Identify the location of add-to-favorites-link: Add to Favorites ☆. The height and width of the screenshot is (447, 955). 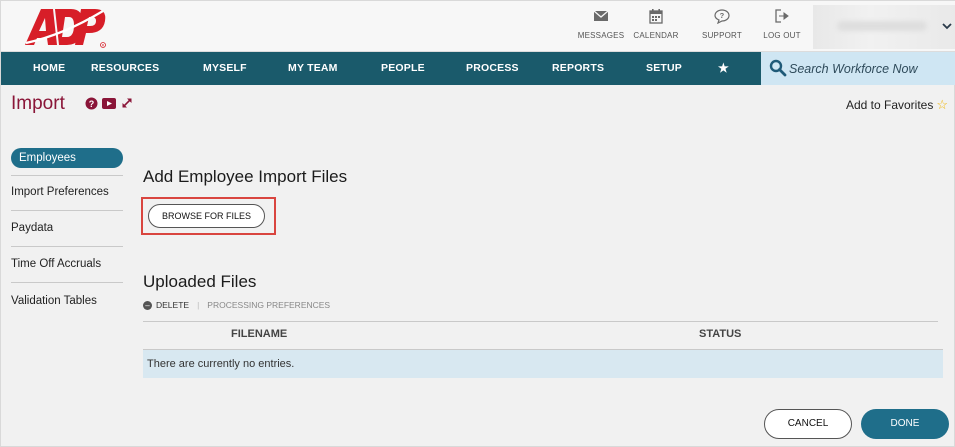
(897, 105).